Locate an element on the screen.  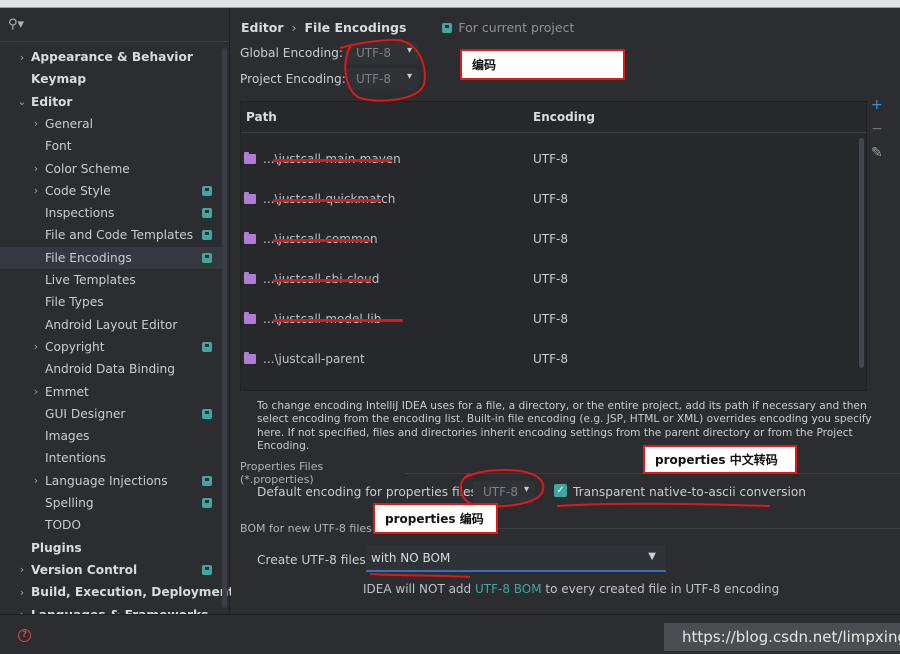
bom-section-title: BOM for new UTF-8 files is located at coordinates (306, 528).